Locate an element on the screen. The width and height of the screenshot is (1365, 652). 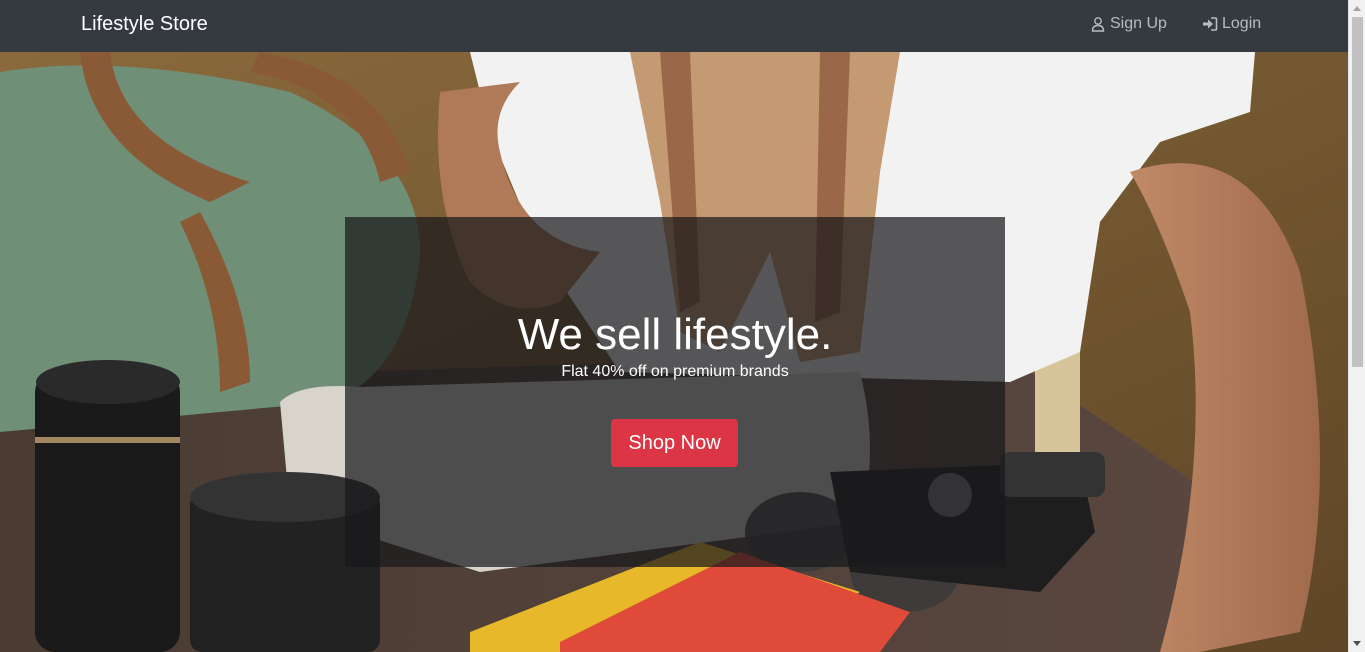
scrollbar-thumb is located at coordinates (1357, 192).